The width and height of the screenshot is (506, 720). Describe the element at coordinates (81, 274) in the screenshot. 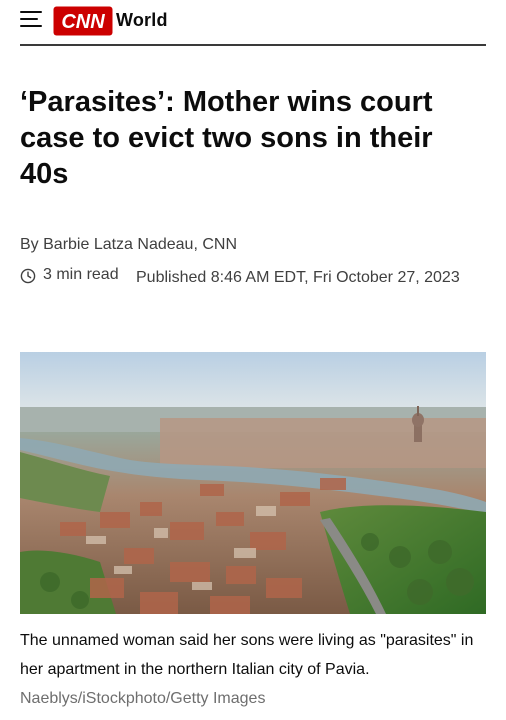

I see `read-time: 3 min read` at that location.